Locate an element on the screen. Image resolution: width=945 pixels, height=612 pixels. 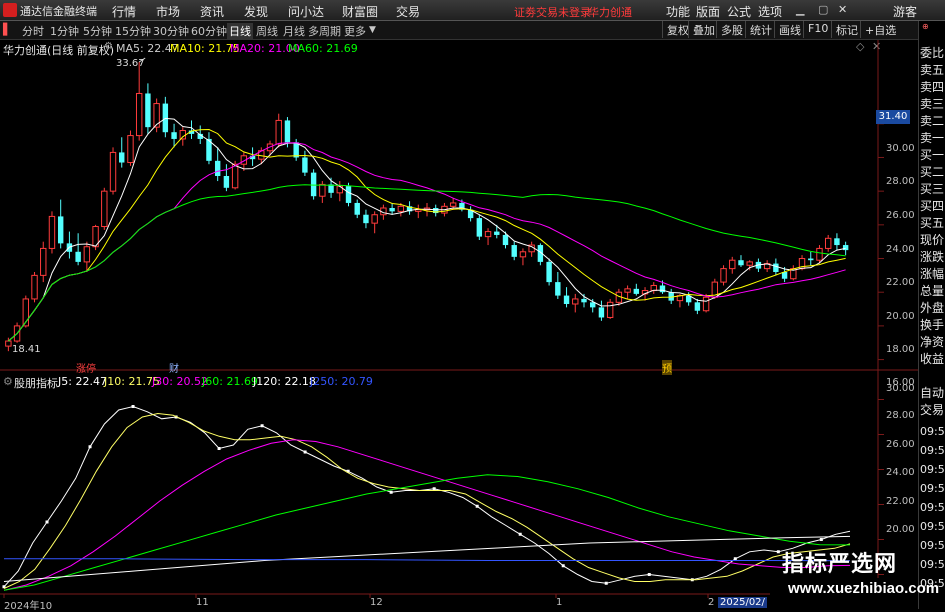
current-price-badge: 31.40 is located at coordinates (893, 117).